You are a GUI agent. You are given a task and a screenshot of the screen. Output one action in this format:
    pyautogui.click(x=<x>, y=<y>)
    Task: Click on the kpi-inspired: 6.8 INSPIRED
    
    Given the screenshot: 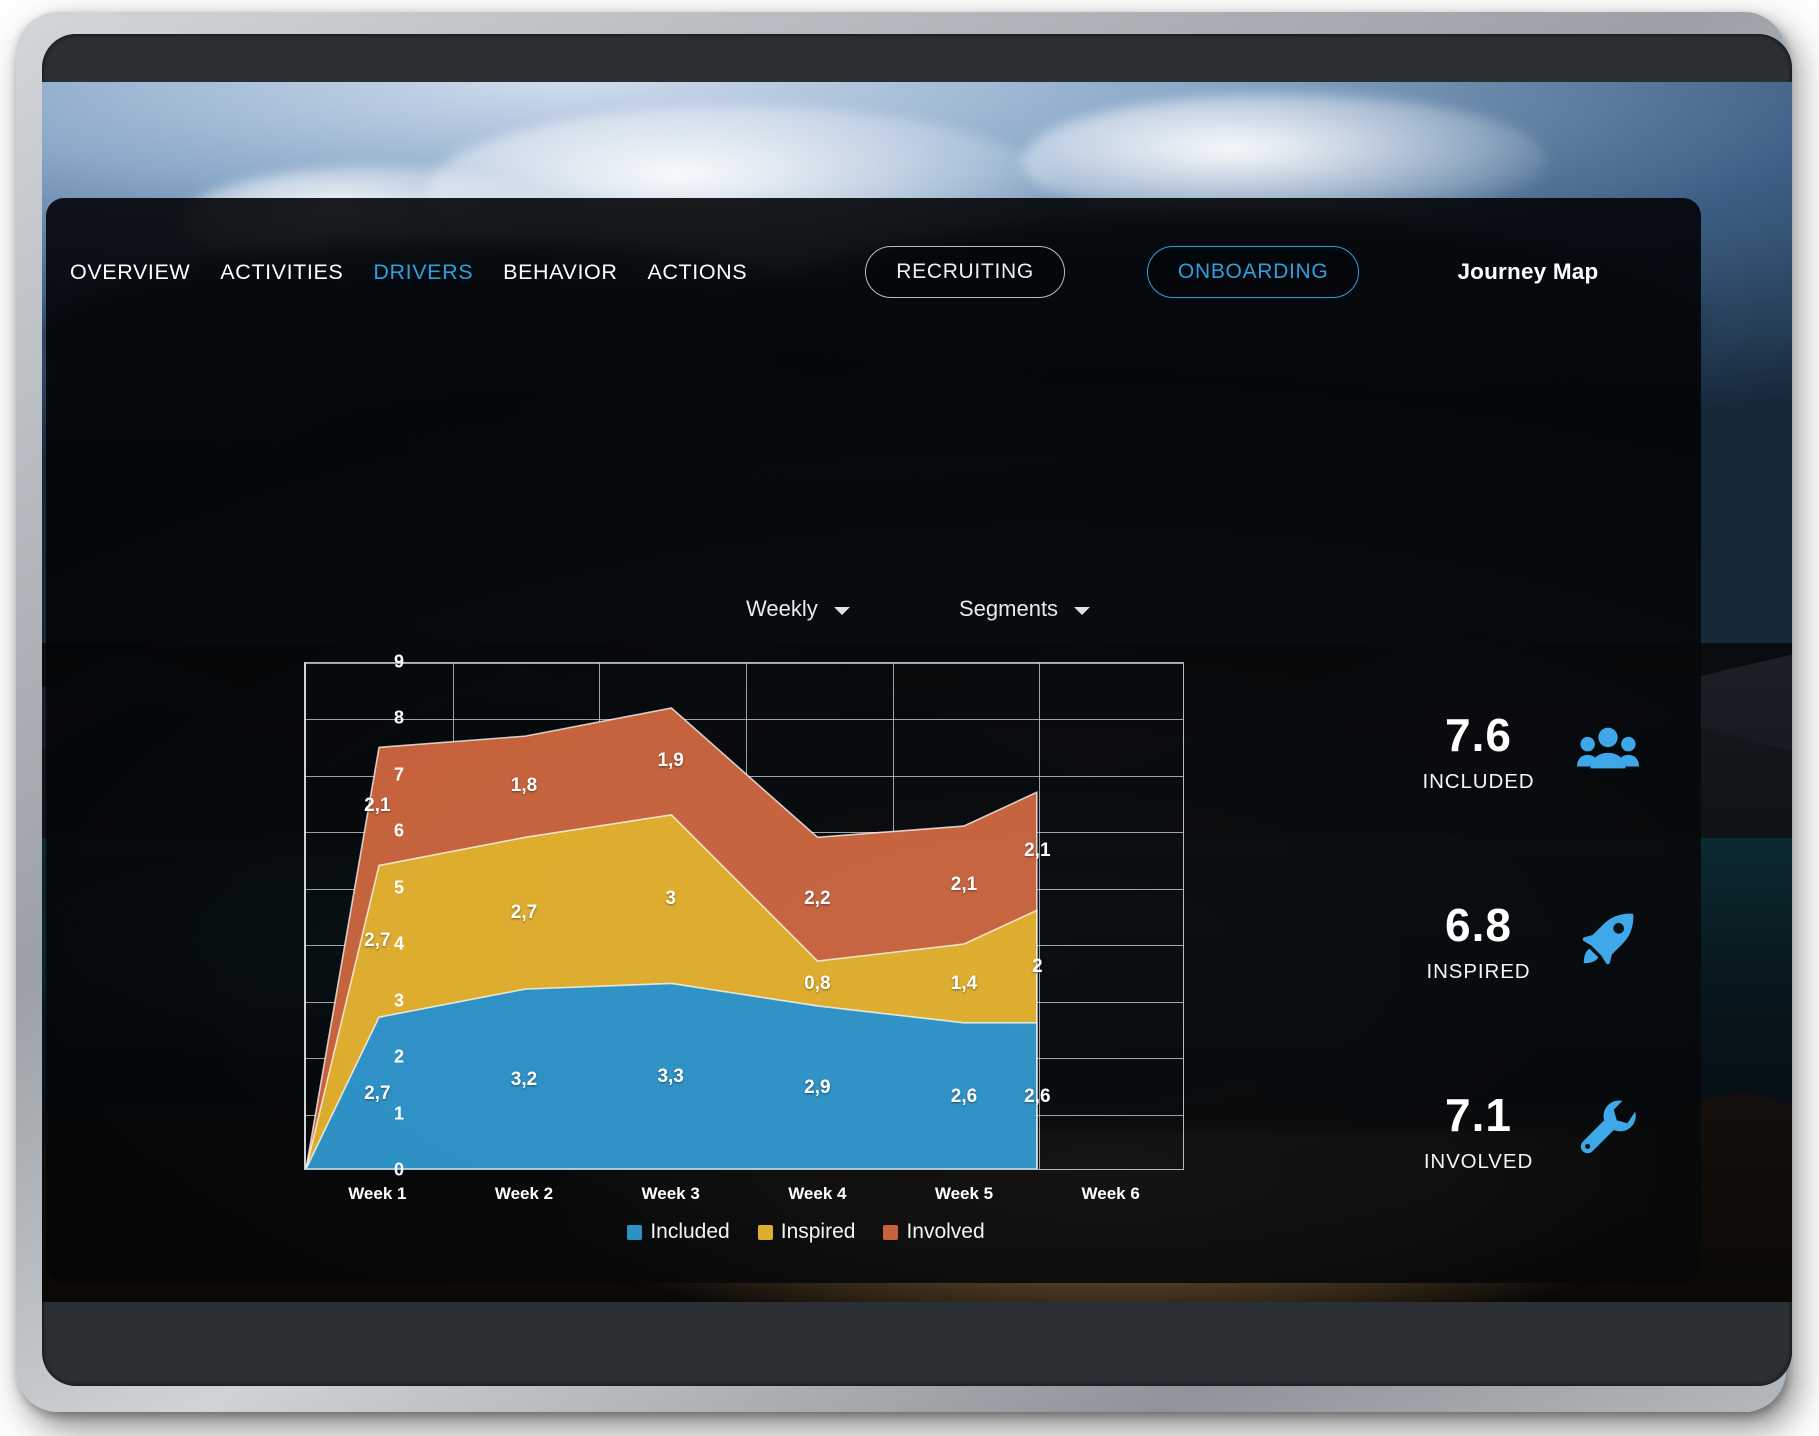 What is the action you would take?
    pyautogui.click(x=1541, y=993)
    